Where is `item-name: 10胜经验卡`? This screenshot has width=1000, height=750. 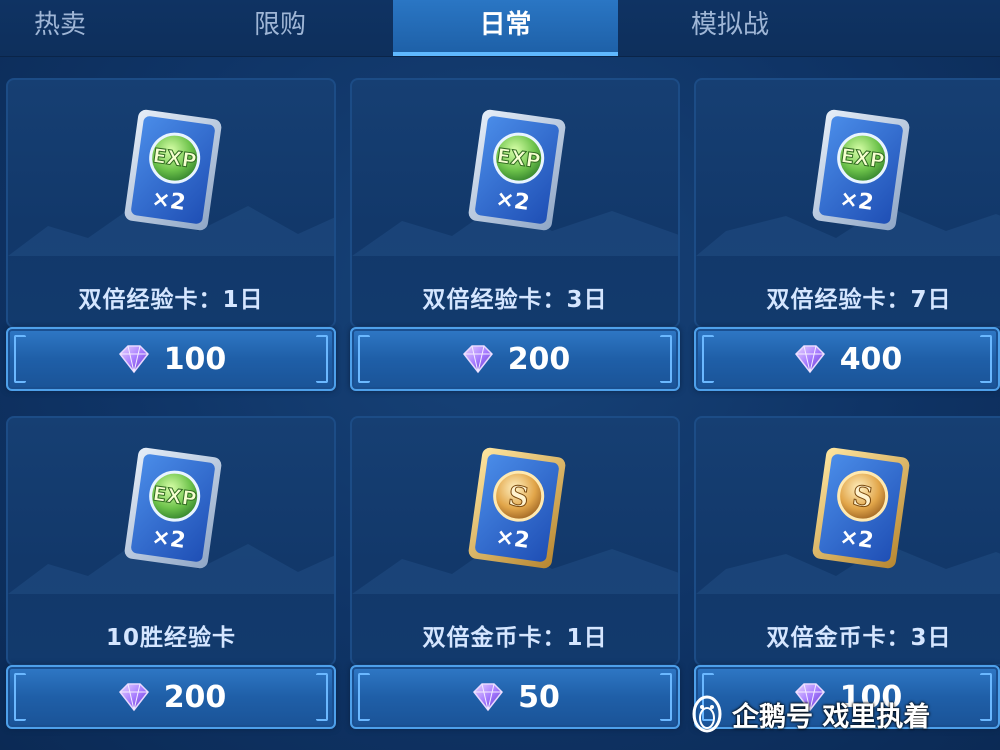
item-name: 10胜经验卡 is located at coordinates (170, 638).